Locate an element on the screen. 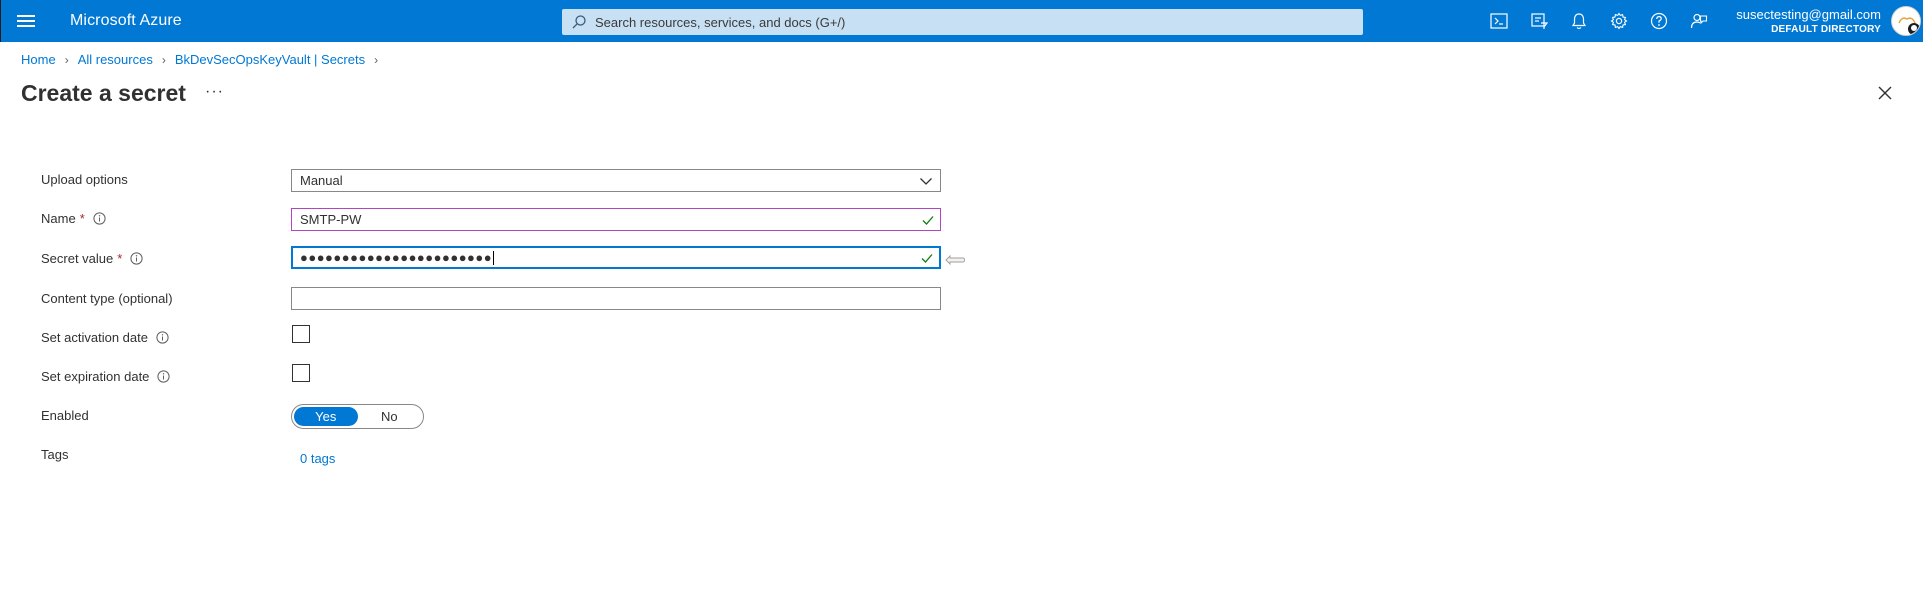  enabled-yes-option: Yes is located at coordinates (326, 416).